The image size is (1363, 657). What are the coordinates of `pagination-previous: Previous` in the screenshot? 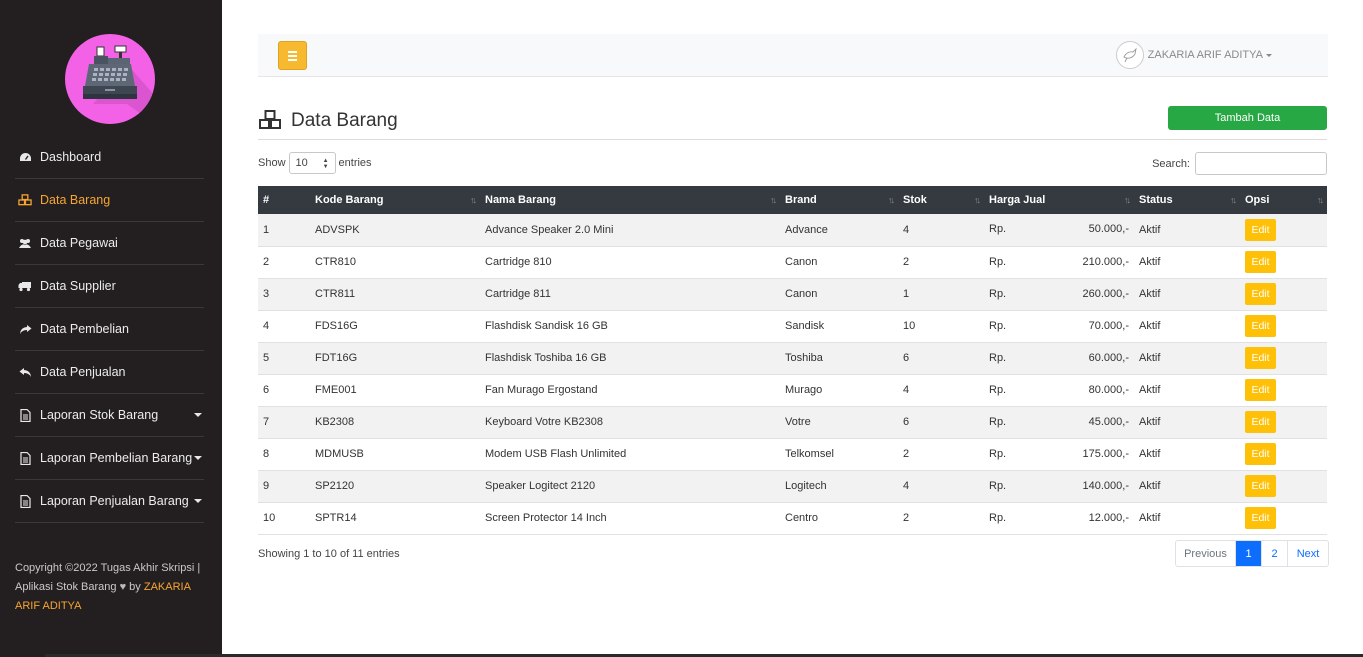 It's located at (1206, 553).